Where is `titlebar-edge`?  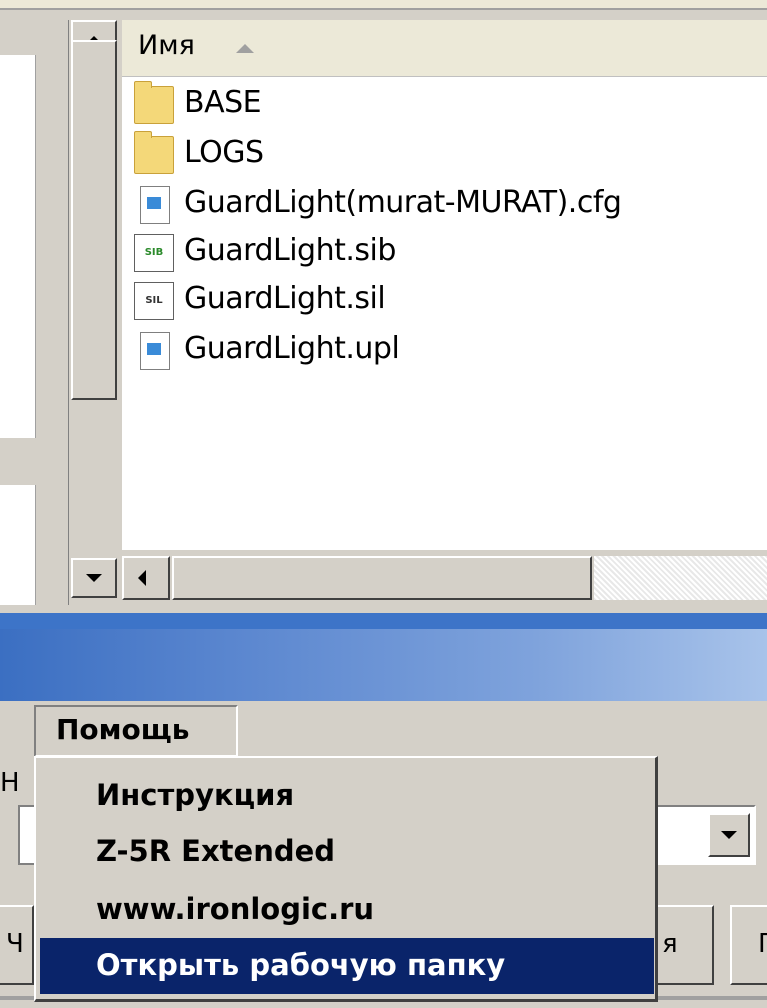
titlebar-edge is located at coordinates (383, 621).